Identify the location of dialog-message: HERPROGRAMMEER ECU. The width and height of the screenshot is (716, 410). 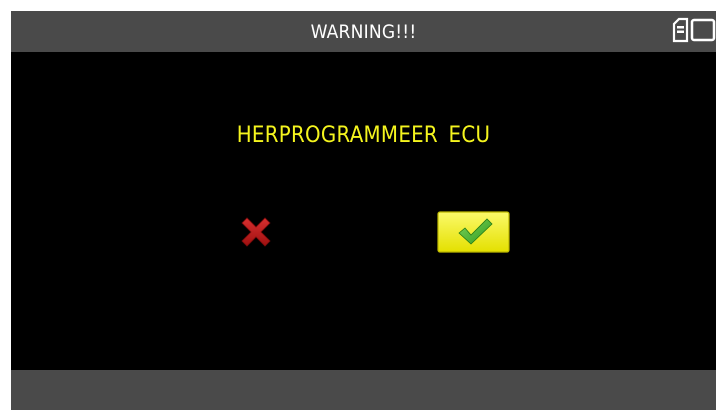
(363, 135).